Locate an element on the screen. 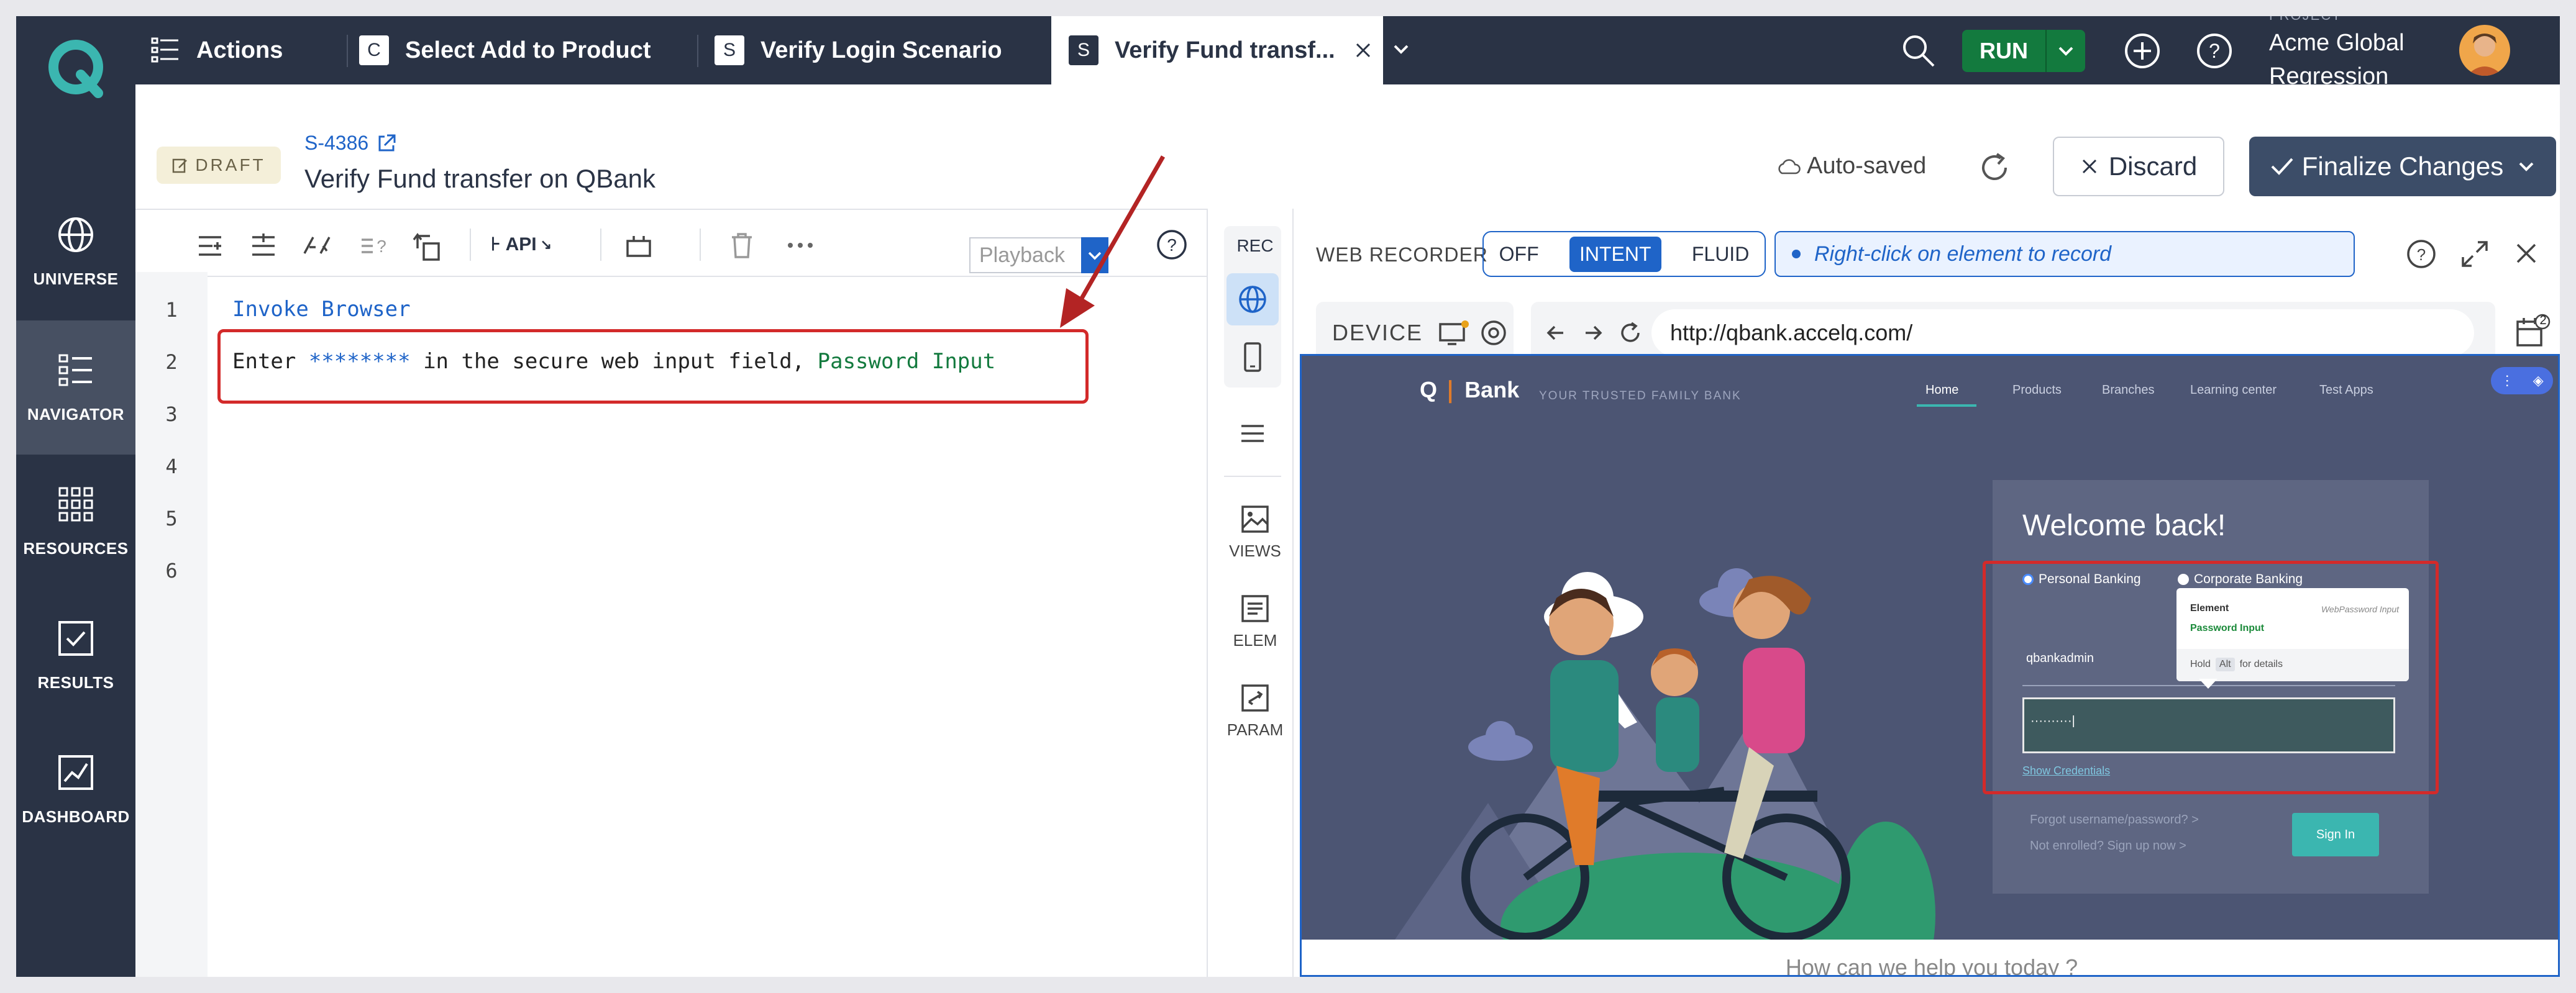 This screenshot has width=2576, height=993. add-step-icon is located at coordinates (210, 246).